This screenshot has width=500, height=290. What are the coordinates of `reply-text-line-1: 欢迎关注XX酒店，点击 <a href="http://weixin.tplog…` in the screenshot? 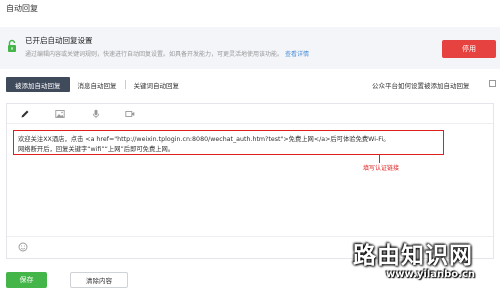 It's located at (204, 139).